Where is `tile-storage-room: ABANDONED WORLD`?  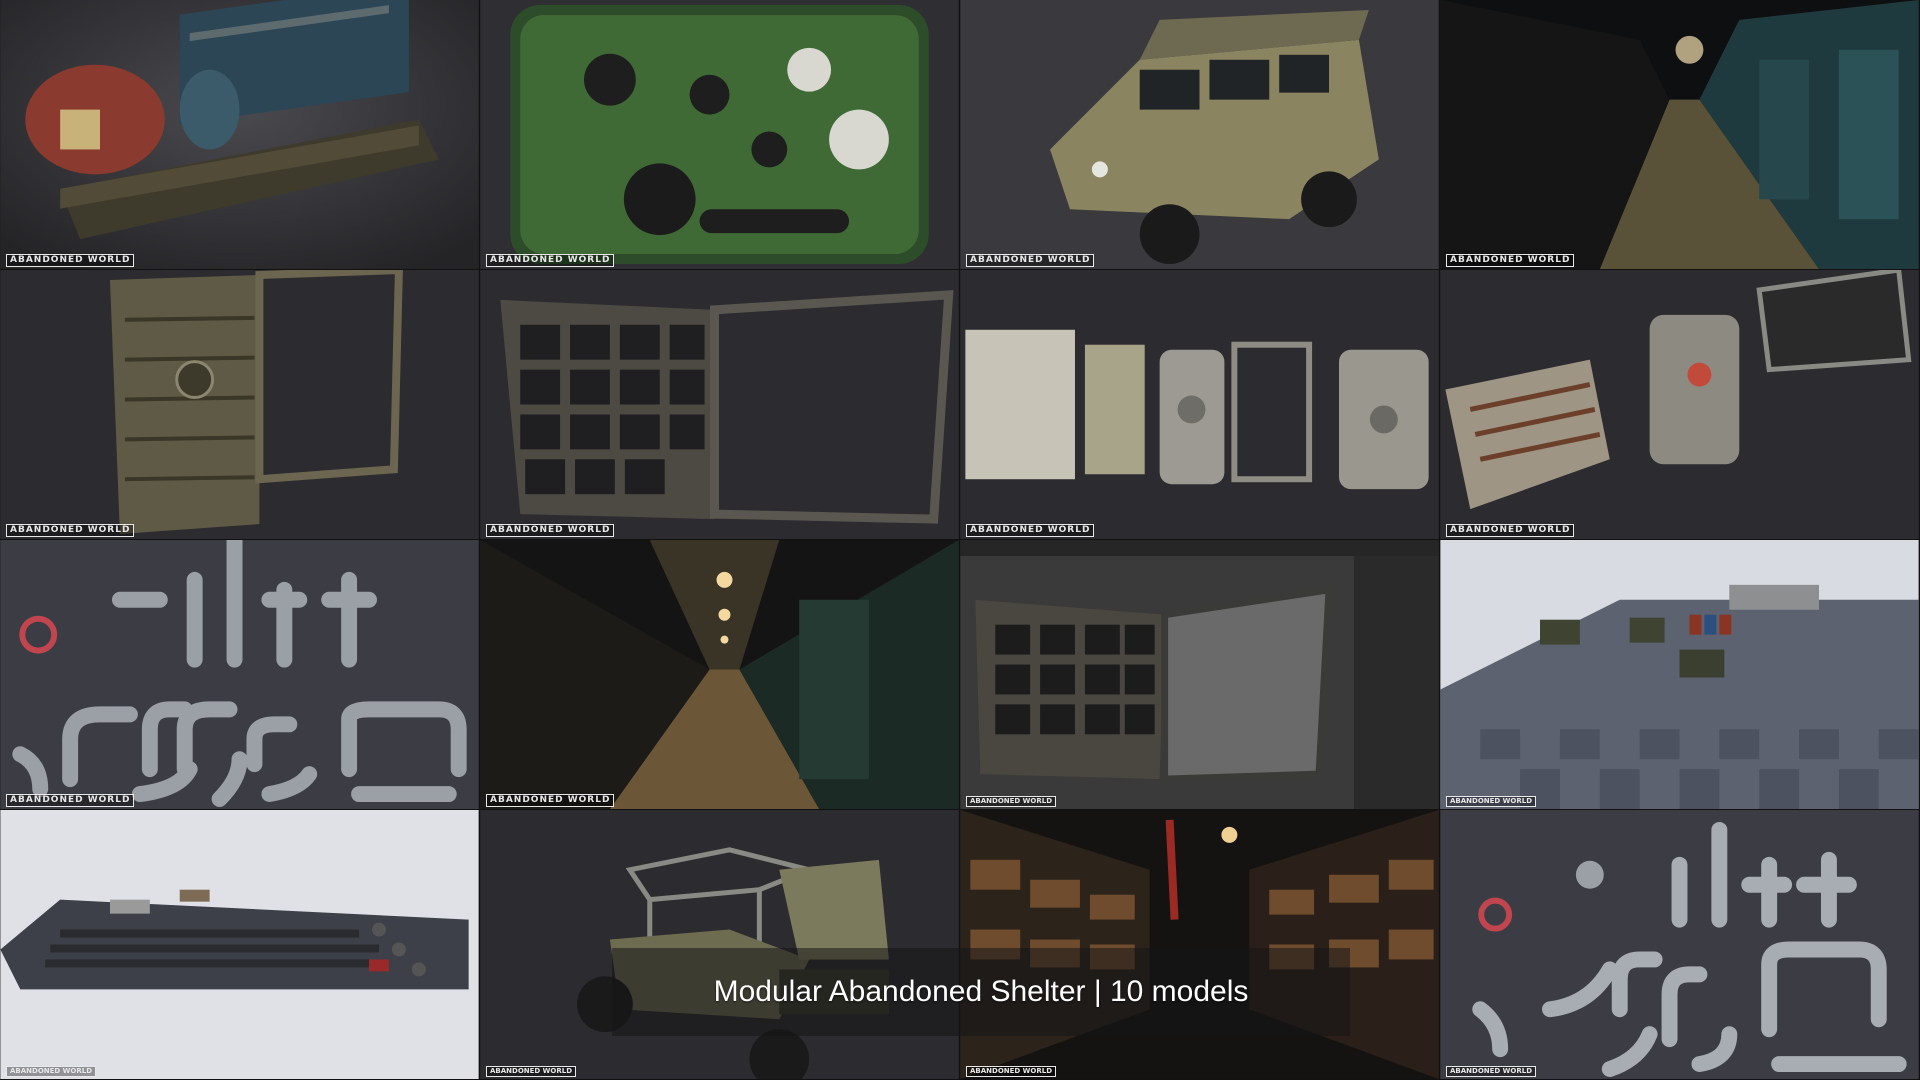
tile-storage-room: ABANDONED WORLD is located at coordinates (1200, 945).